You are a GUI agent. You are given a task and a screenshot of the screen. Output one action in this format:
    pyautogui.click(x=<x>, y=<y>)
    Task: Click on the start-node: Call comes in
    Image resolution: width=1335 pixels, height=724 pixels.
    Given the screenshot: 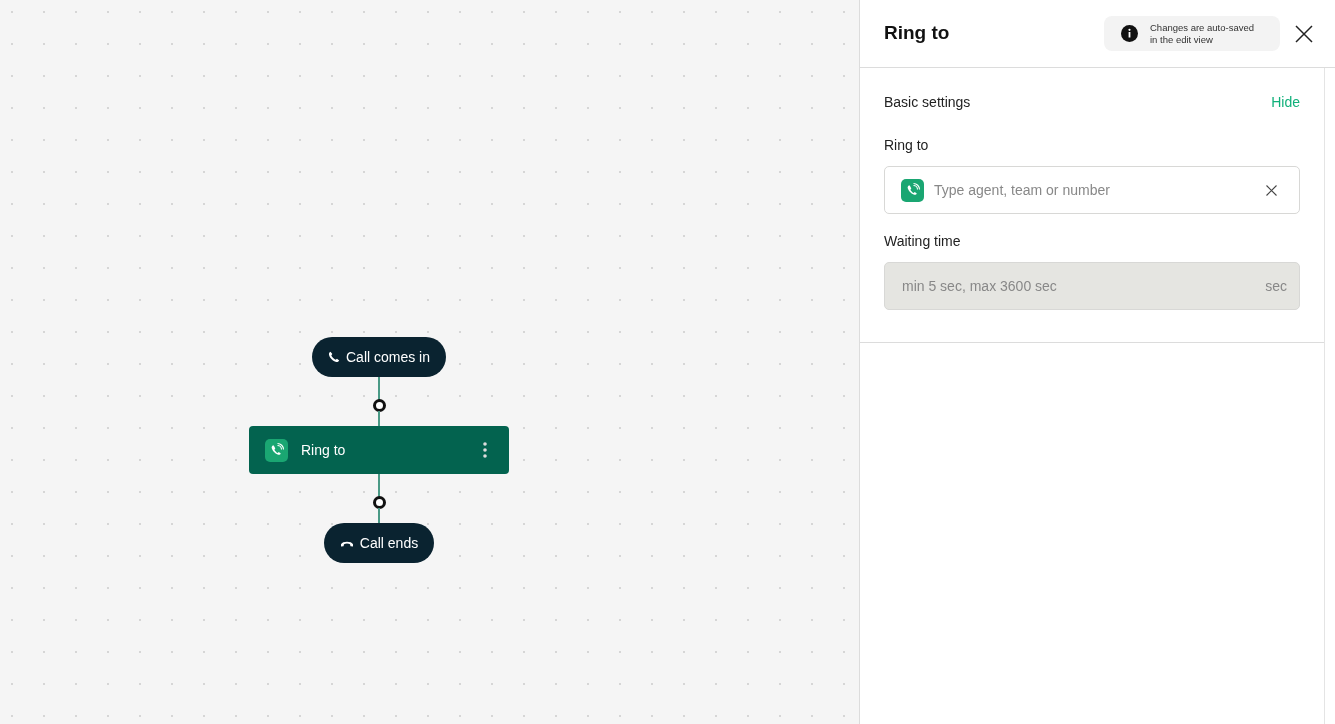 What is the action you would take?
    pyautogui.click(x=379, y=357)
    